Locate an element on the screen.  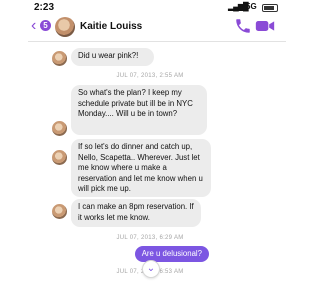
header-divider is located at coordinates (157, 41).